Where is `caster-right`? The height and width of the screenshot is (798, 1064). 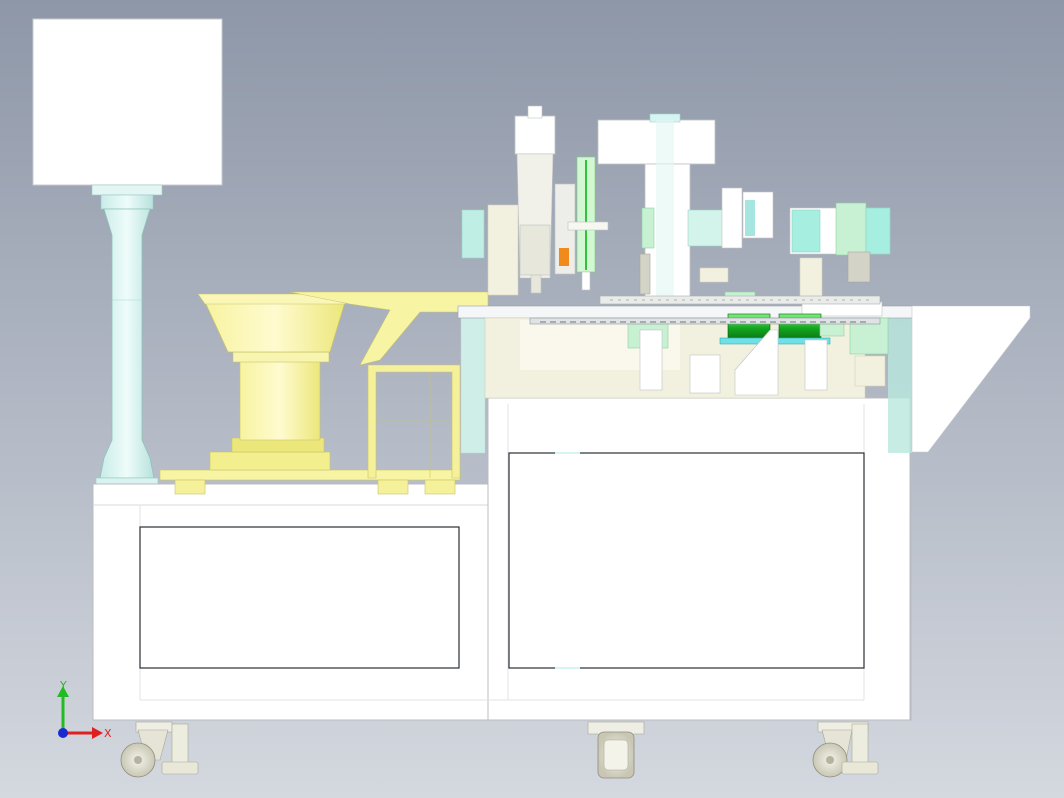
caster-right is located at coordinates (845, 749).